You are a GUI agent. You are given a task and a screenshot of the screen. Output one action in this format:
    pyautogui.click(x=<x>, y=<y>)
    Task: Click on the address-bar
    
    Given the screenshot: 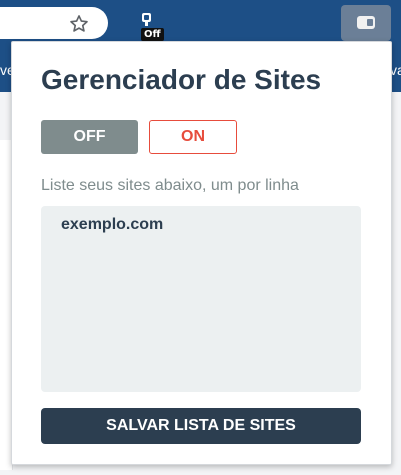 What is the action you would take?
    pyautogui.click(x=54, y=23)
    